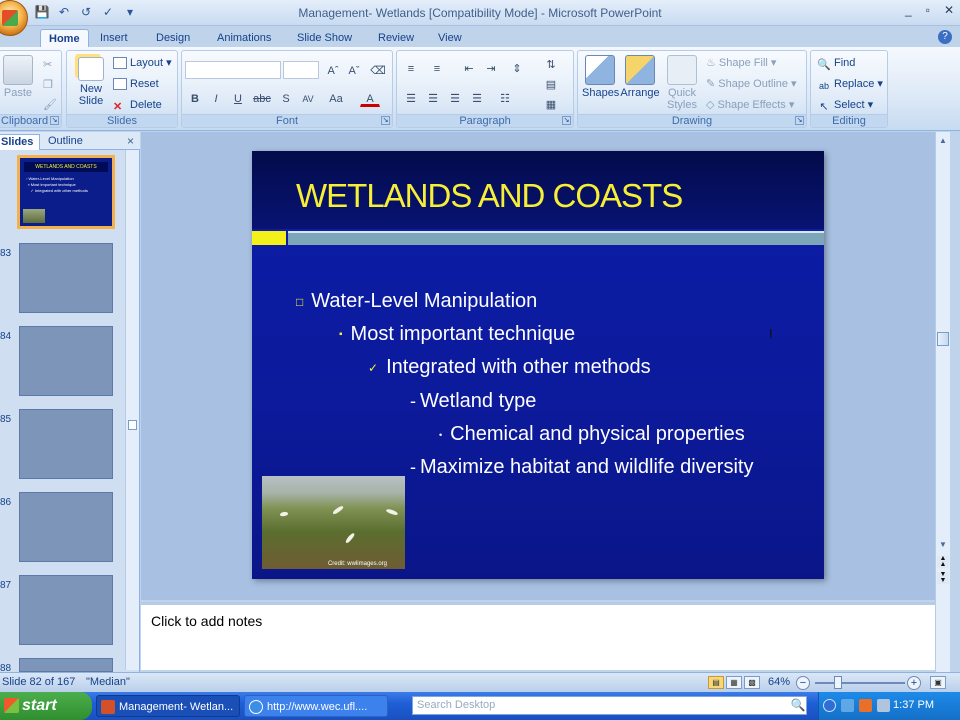  I want to click on slide-title: WETLANDS AND COASTS, so click(489, 196).